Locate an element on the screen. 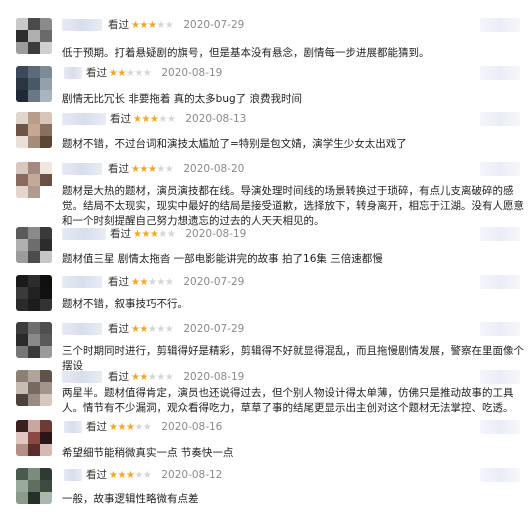  review-meta: 看过 ★★★★★ 2020-08-20 is located at coordinates (176, 169).